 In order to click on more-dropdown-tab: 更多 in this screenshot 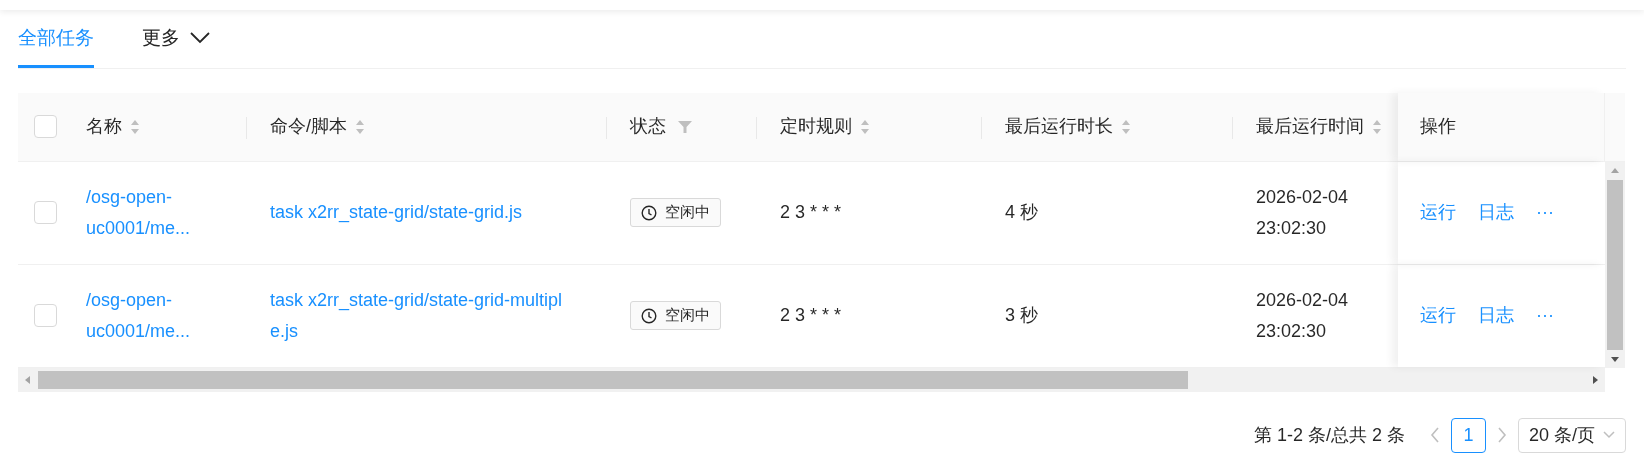, I will do `click(176, 46)`.